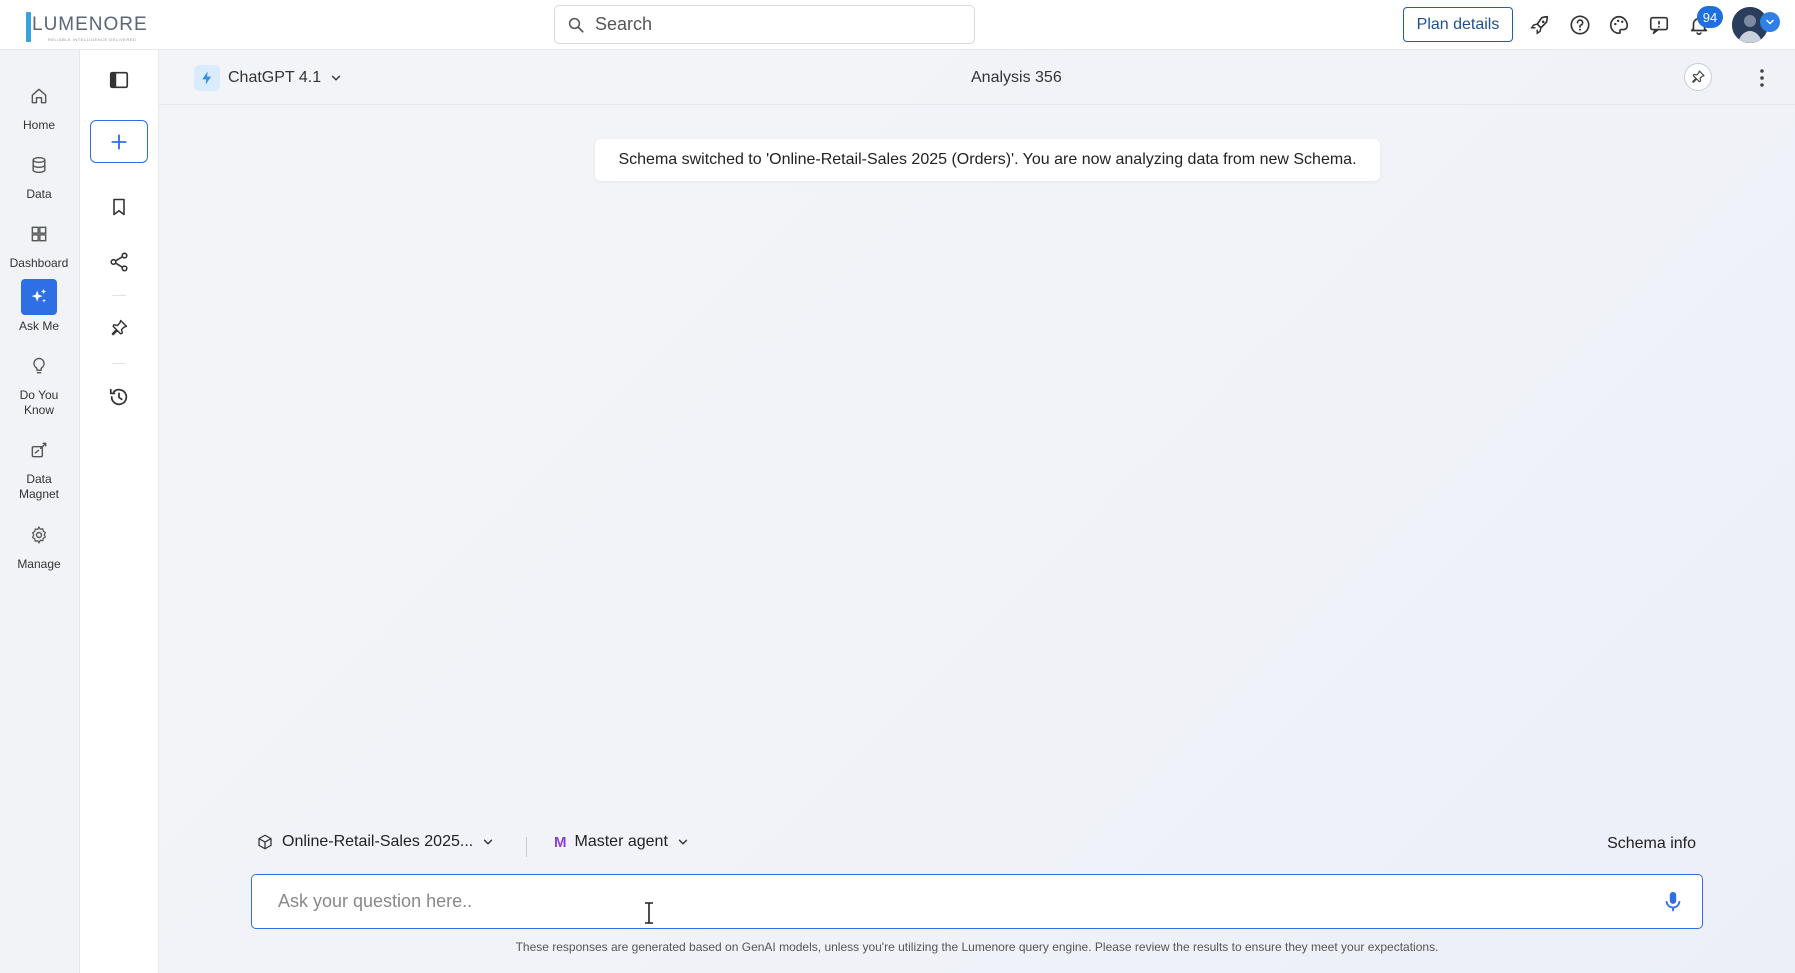 The height and width of the screenshot is (973, 1795). What do you see at coordinates (1580, 25) in the screenshot?
I see `help-icon` at bounding box center [1580, 25].